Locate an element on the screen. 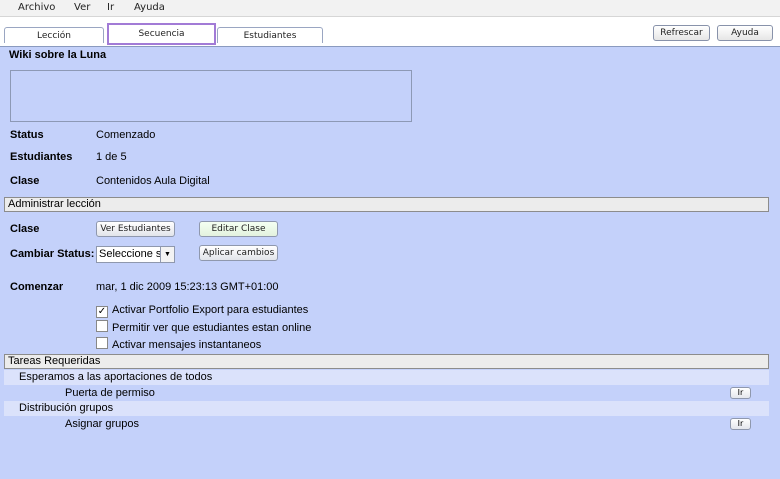 The width and height of the screenshot is (780, 479). task-name: Asignar grupos is located at coordinates (102, 424).